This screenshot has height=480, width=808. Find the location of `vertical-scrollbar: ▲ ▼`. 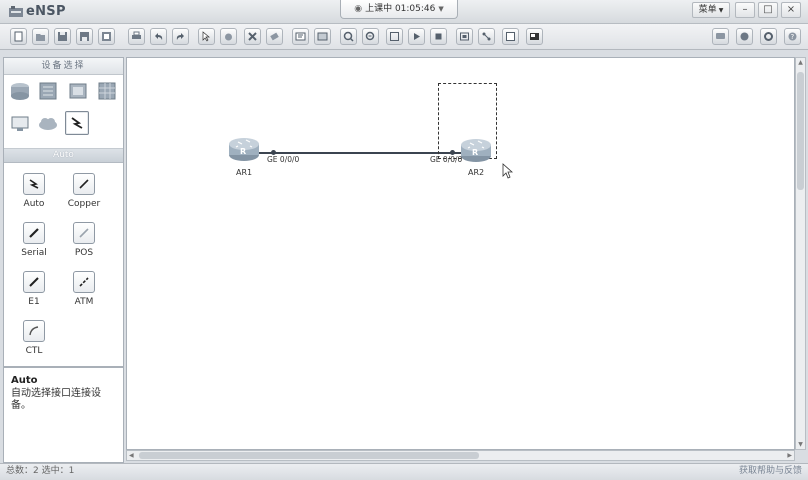

vertical-scrollbar: ▲ ▼ is located at coordinates (800, 253).